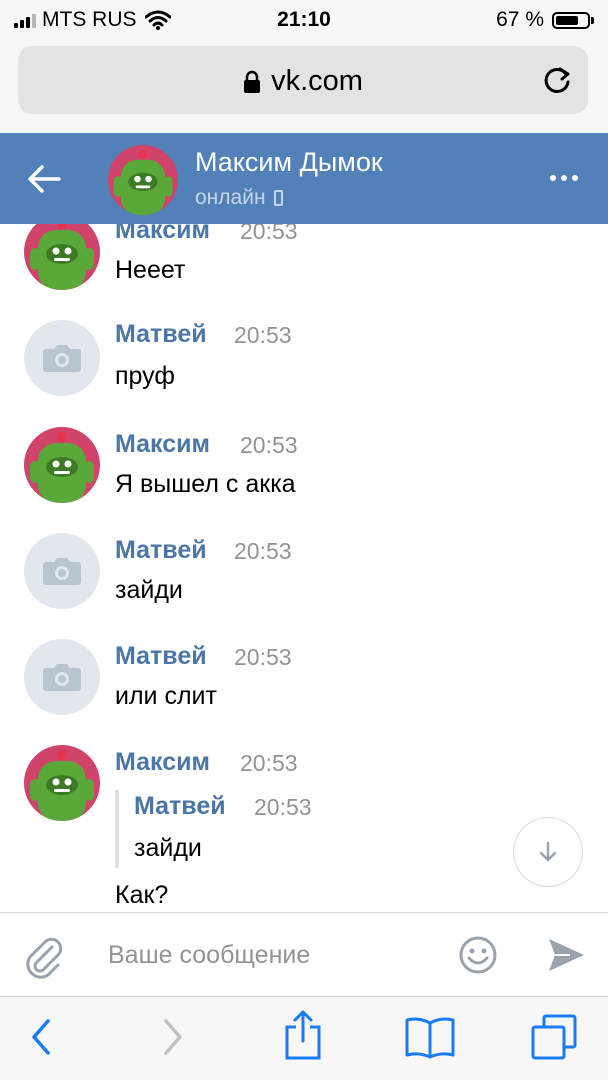 Image resolution: width=608 pixels, height=1080 pixels. What do you see at coordinates (205, 484) in the screenshot?
I see `message-text: Я вышел с акка` at bounding box center [205, 484].